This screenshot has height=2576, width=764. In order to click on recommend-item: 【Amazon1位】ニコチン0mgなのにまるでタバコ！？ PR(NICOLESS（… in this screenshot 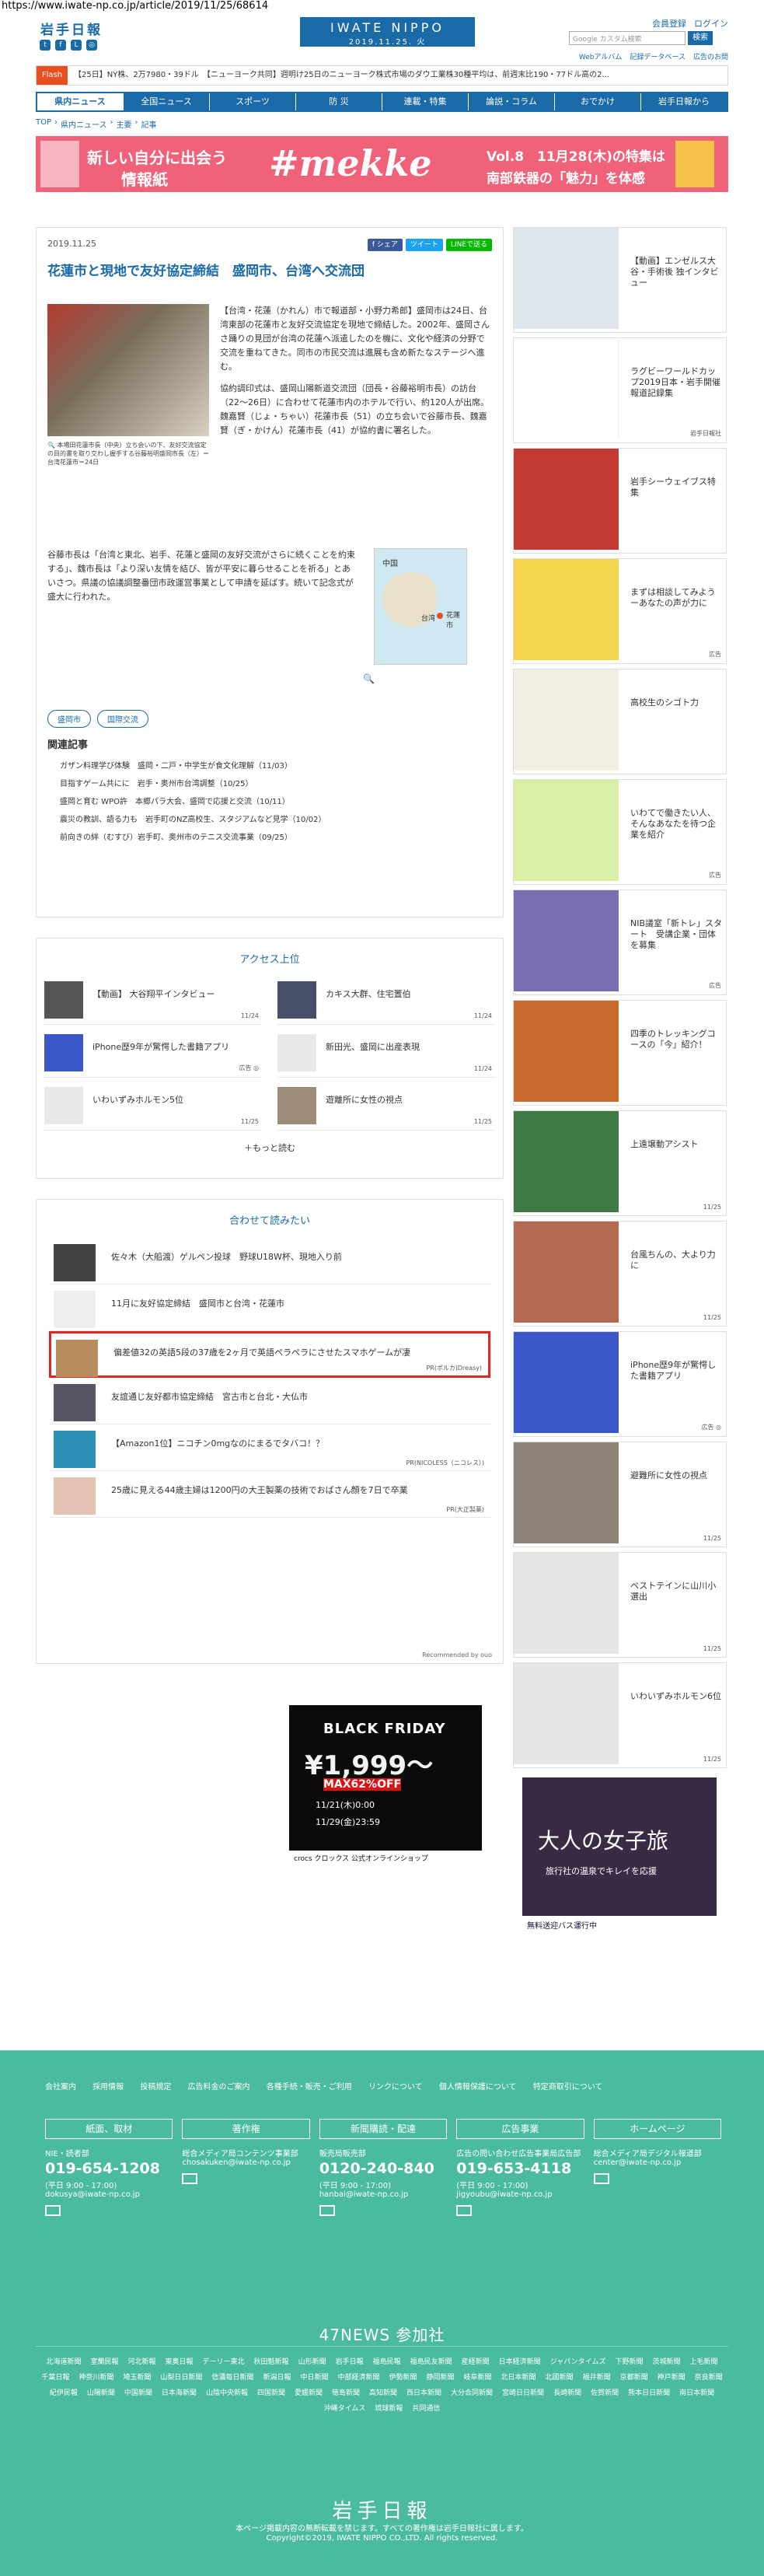, I will do `click(270, 1447)`.